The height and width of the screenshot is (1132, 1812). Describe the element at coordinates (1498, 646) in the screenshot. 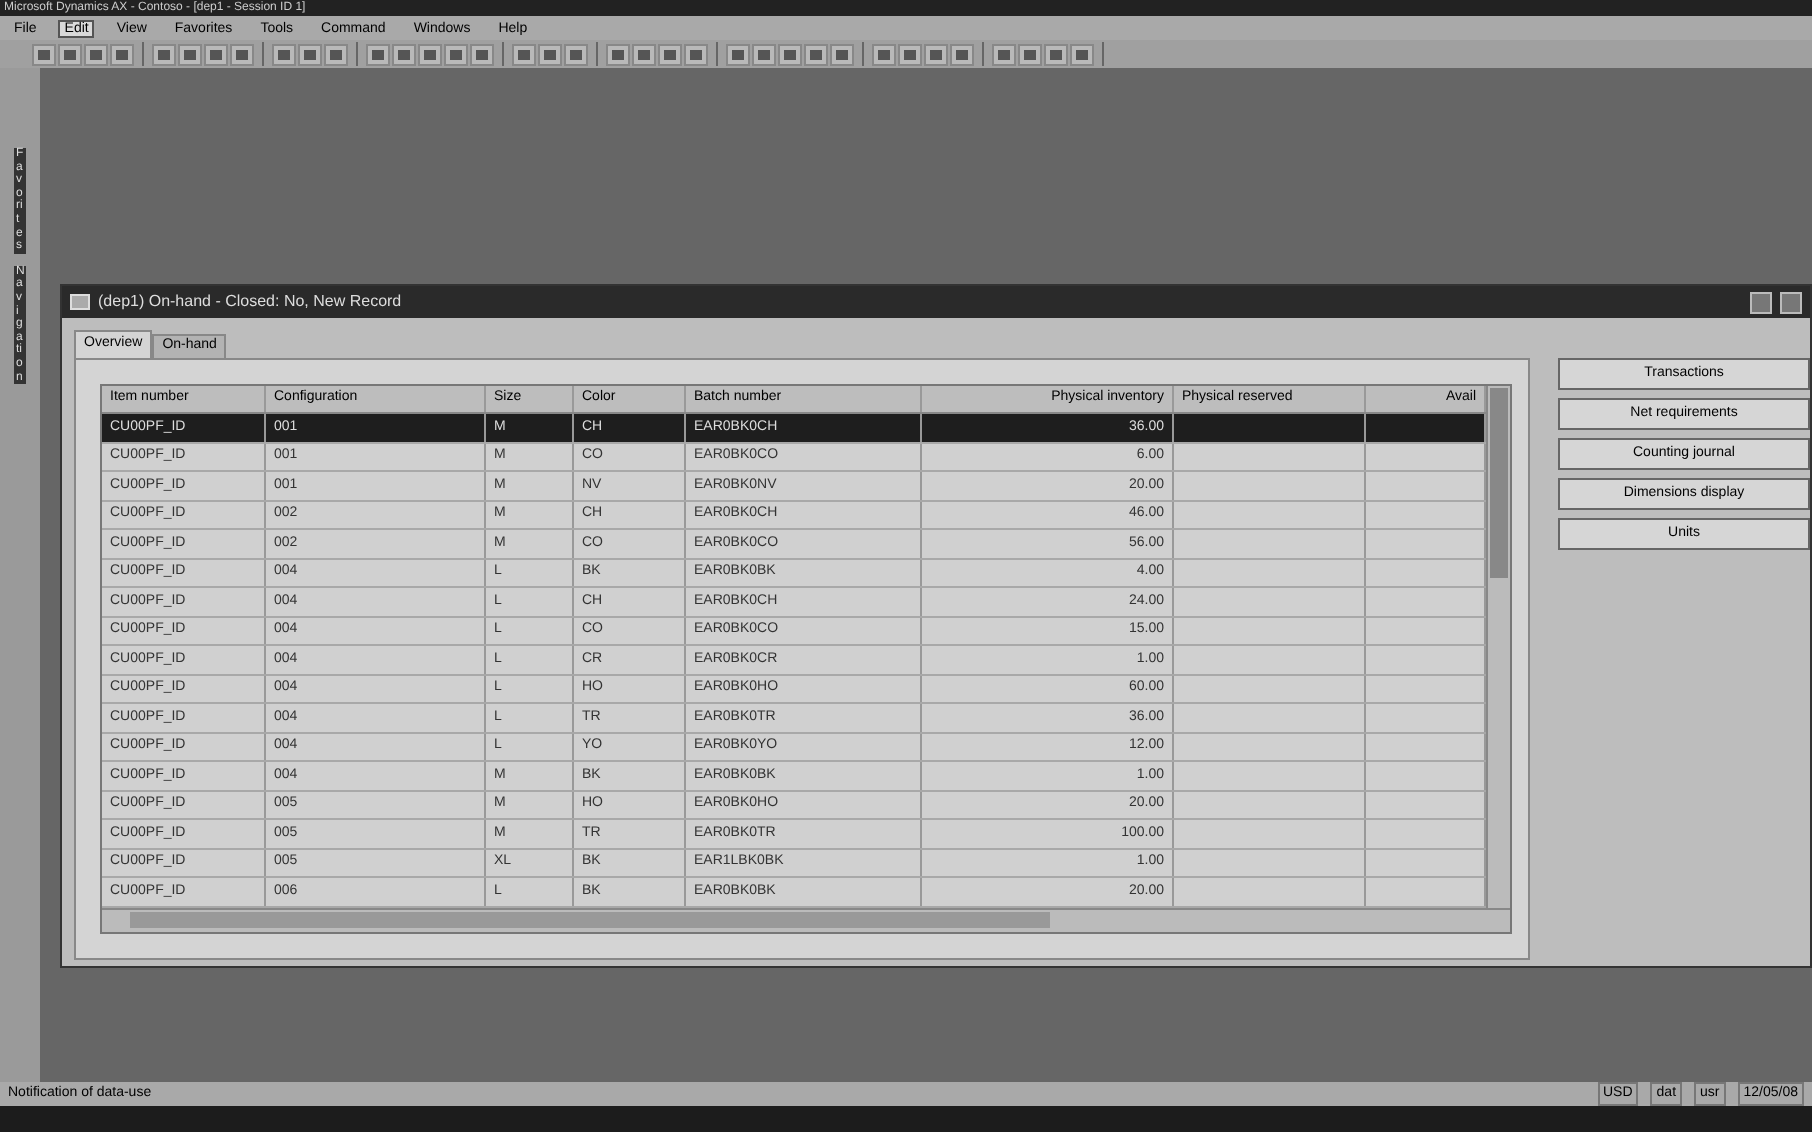

I see `vertical-scrollbar` at that location.